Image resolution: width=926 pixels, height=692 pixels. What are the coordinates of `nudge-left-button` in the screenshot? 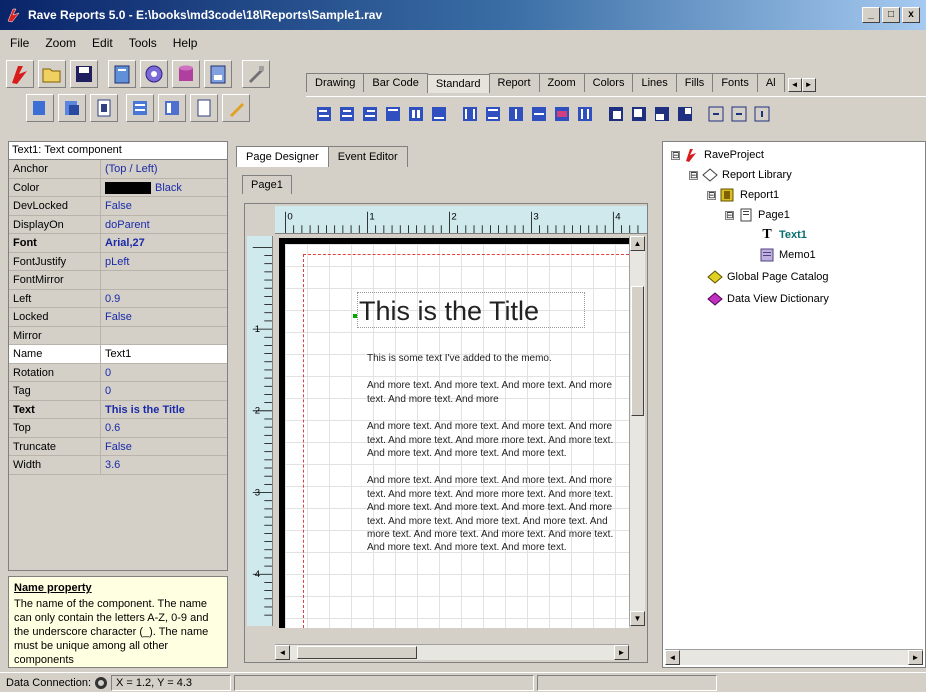 It's located at (716, 114).